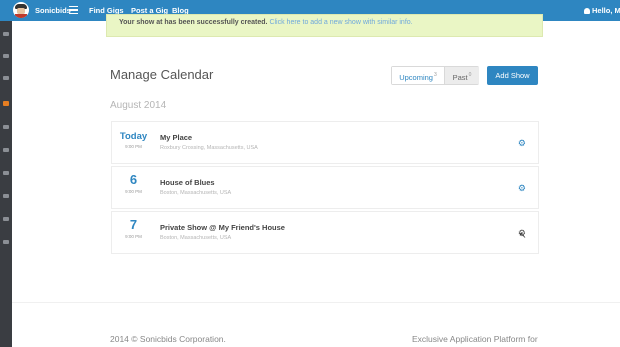 The width and height of the screenshot is (620, 347). Describe the element at coordinates (222, 227) in the screenshot. I see `show-name: Private Show @ My Friend's House` at that location.